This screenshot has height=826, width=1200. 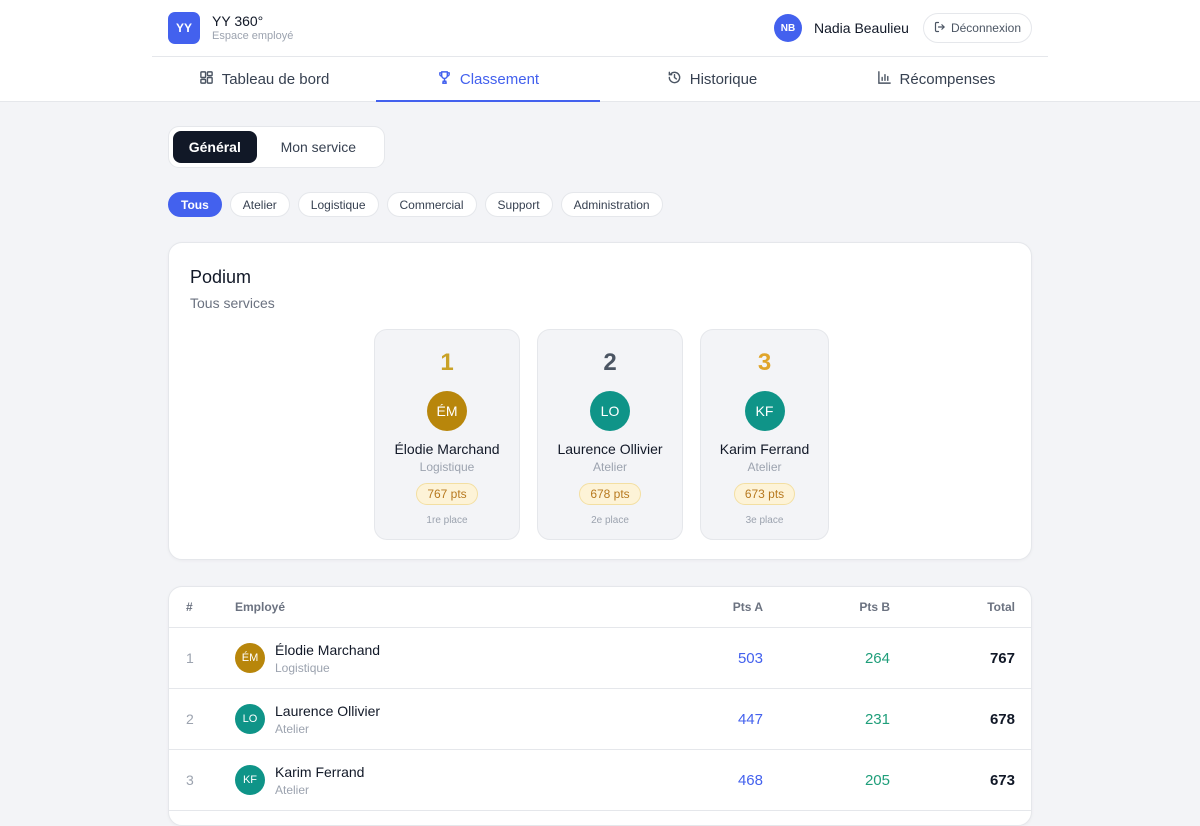 I want to click on podium-subtitle: Tous services, so click(x=232, y=303).